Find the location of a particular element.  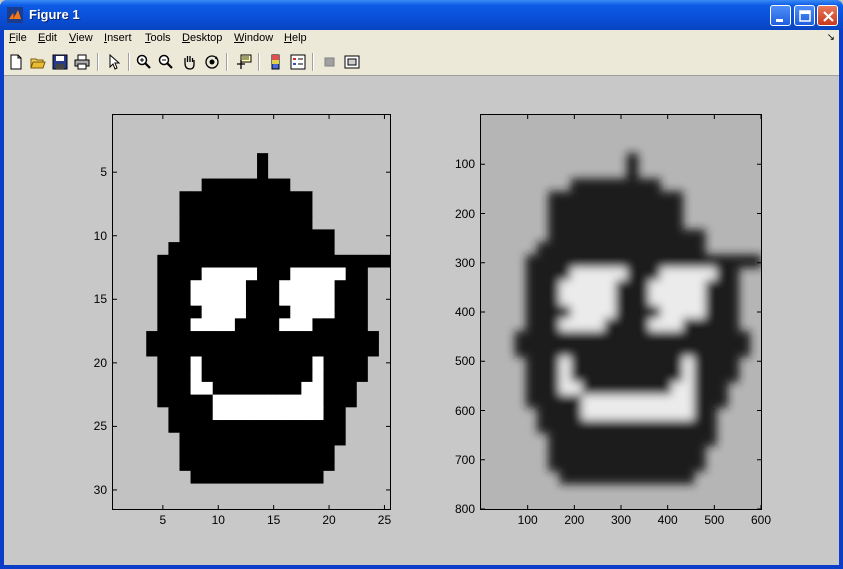

maximize-button is located at coordinates (804, 15).